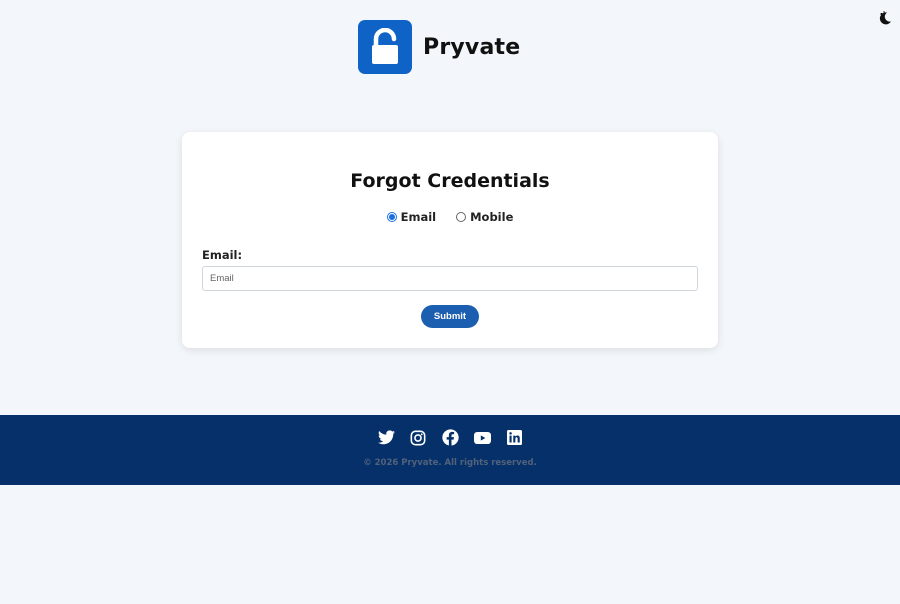 This screenshot has width=900, height=604. Describe the element at coordinates (222, 255) in the screenshot. I see `email-field-label: Email:` at that location.